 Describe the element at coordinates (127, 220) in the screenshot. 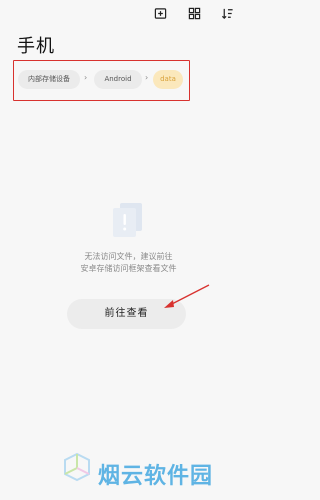

I see `document-warning-icon` at that location.